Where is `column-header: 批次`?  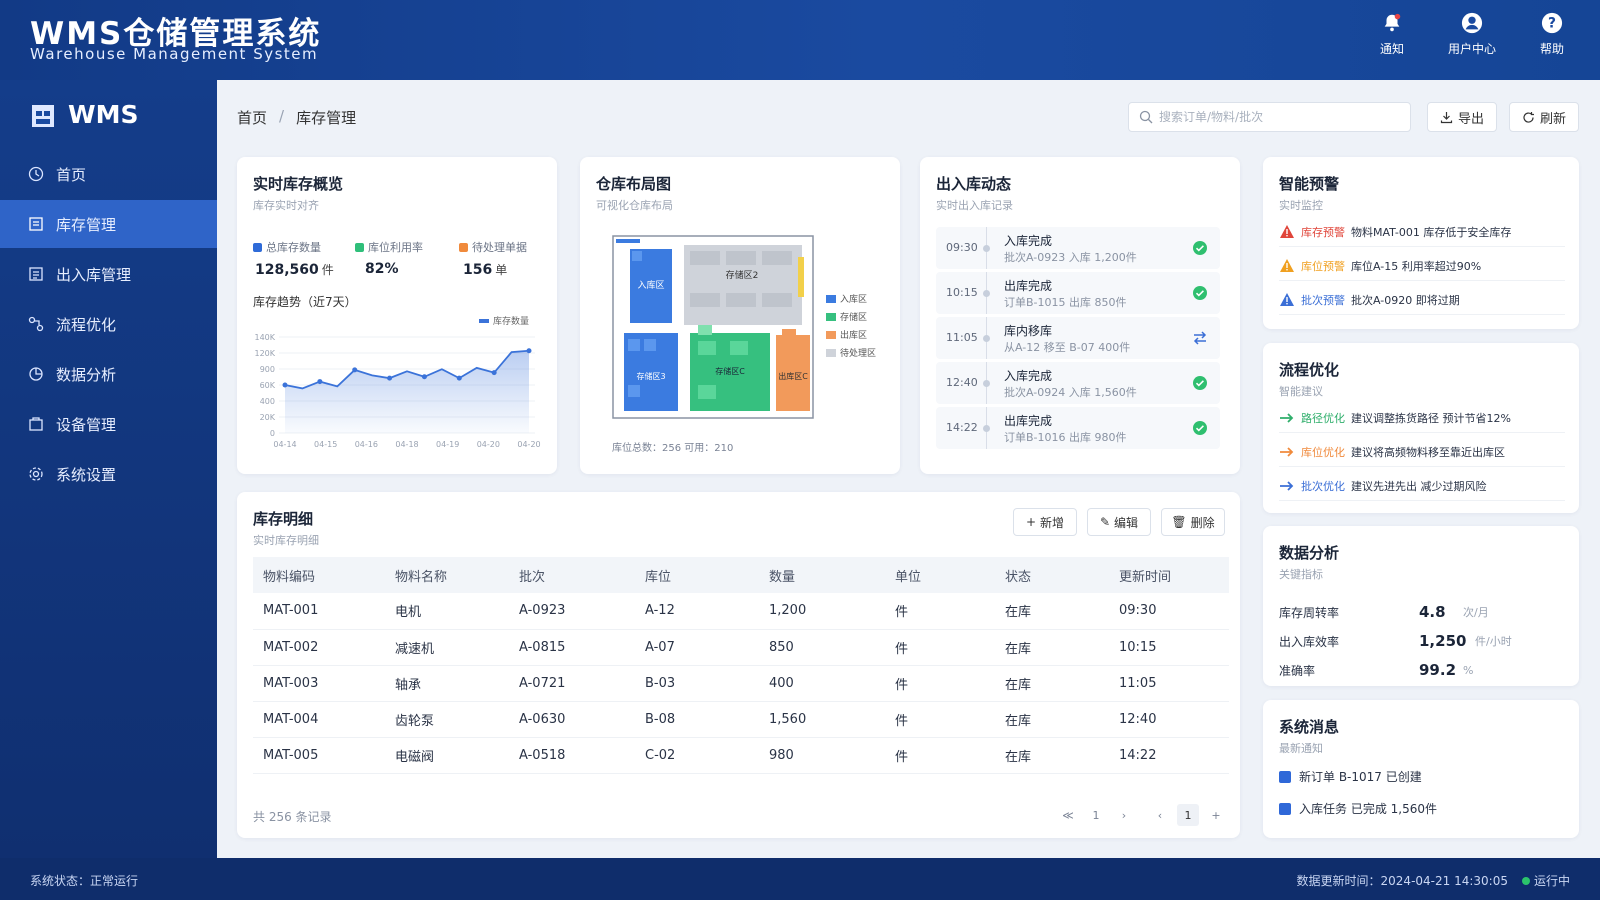
column-header: 批次 is located at coordinates (572, 575).